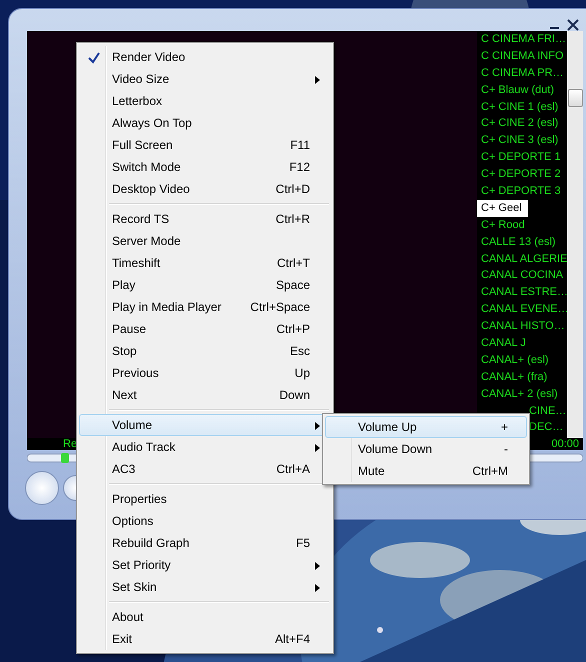  What do you see at coordinates (515, 90) in the screenshot?
I see `channel-item: C+ Blauw (dut)` at bounding box center [515, 90].